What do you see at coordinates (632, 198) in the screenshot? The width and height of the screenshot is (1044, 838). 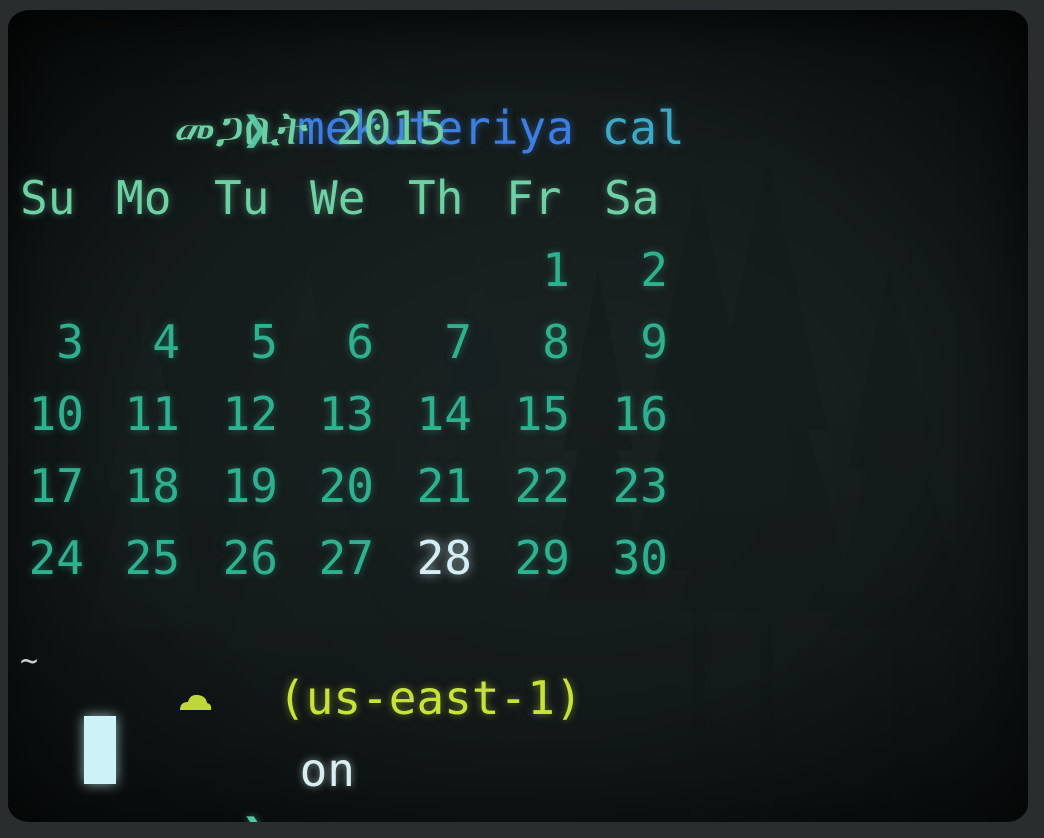 I see `weekday-label: Sa` at bounding box center [632, 198].